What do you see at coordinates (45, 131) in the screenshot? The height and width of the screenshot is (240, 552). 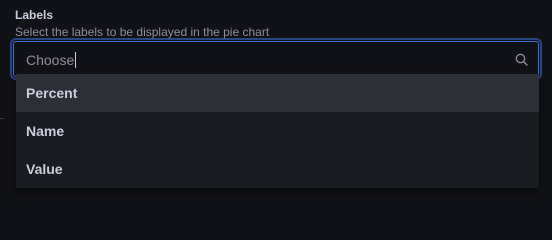 I see `option-label: Name` at bounding box center [45, 131].